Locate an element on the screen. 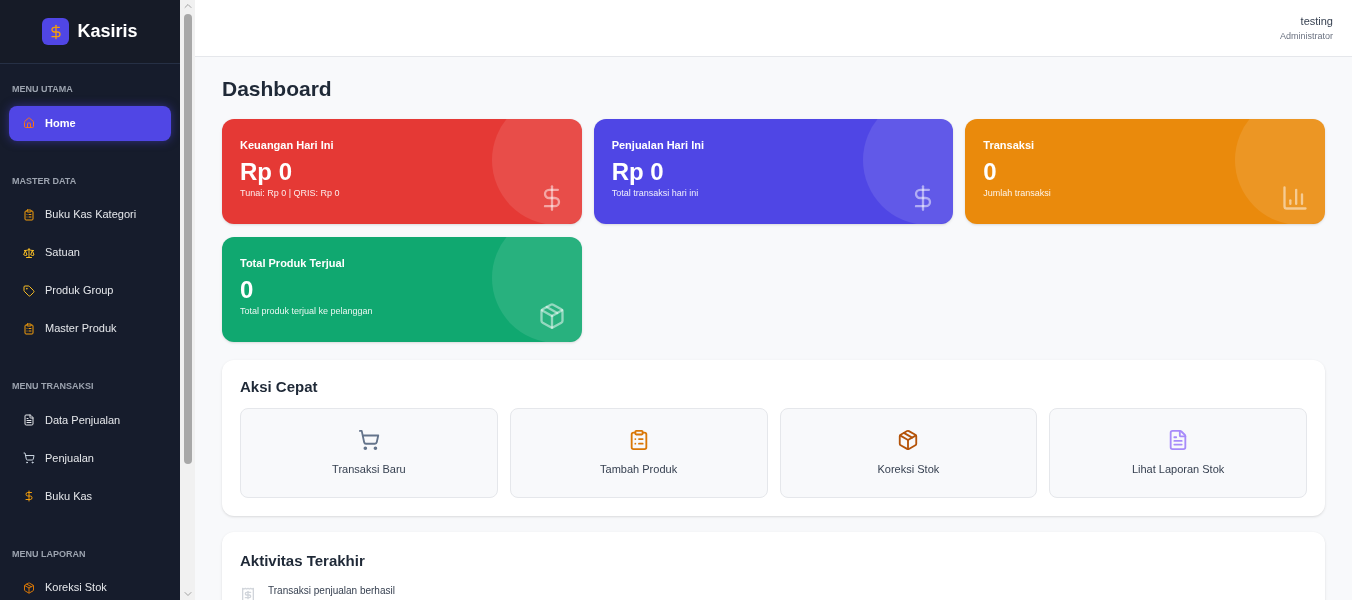 The image size is (1352, 600). section-title: MASTER DATA is located at coordinates (44, 181).